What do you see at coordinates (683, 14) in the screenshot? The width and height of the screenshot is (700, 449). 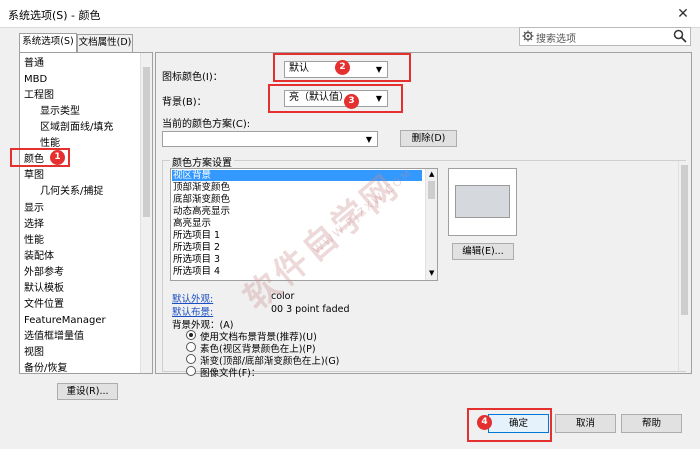 I see `close-icon: ✕` at bounding box center [683, 14].